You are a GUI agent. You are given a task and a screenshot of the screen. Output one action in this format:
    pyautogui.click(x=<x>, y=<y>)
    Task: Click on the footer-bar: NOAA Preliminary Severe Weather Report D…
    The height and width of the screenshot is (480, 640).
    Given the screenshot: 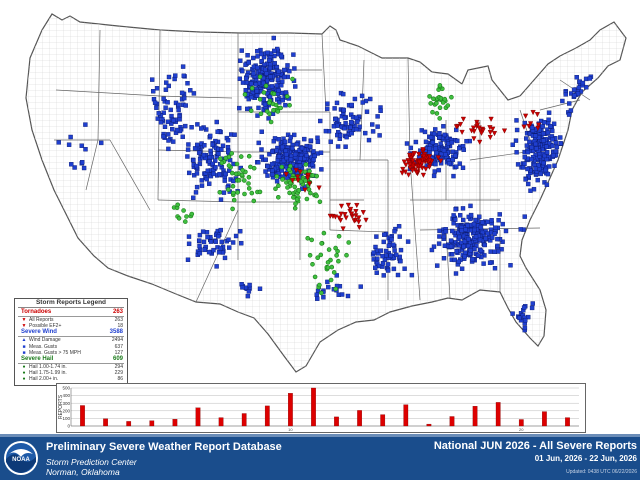 What is the action you would take?
    pyautogui.click(x=320, y=457)
    